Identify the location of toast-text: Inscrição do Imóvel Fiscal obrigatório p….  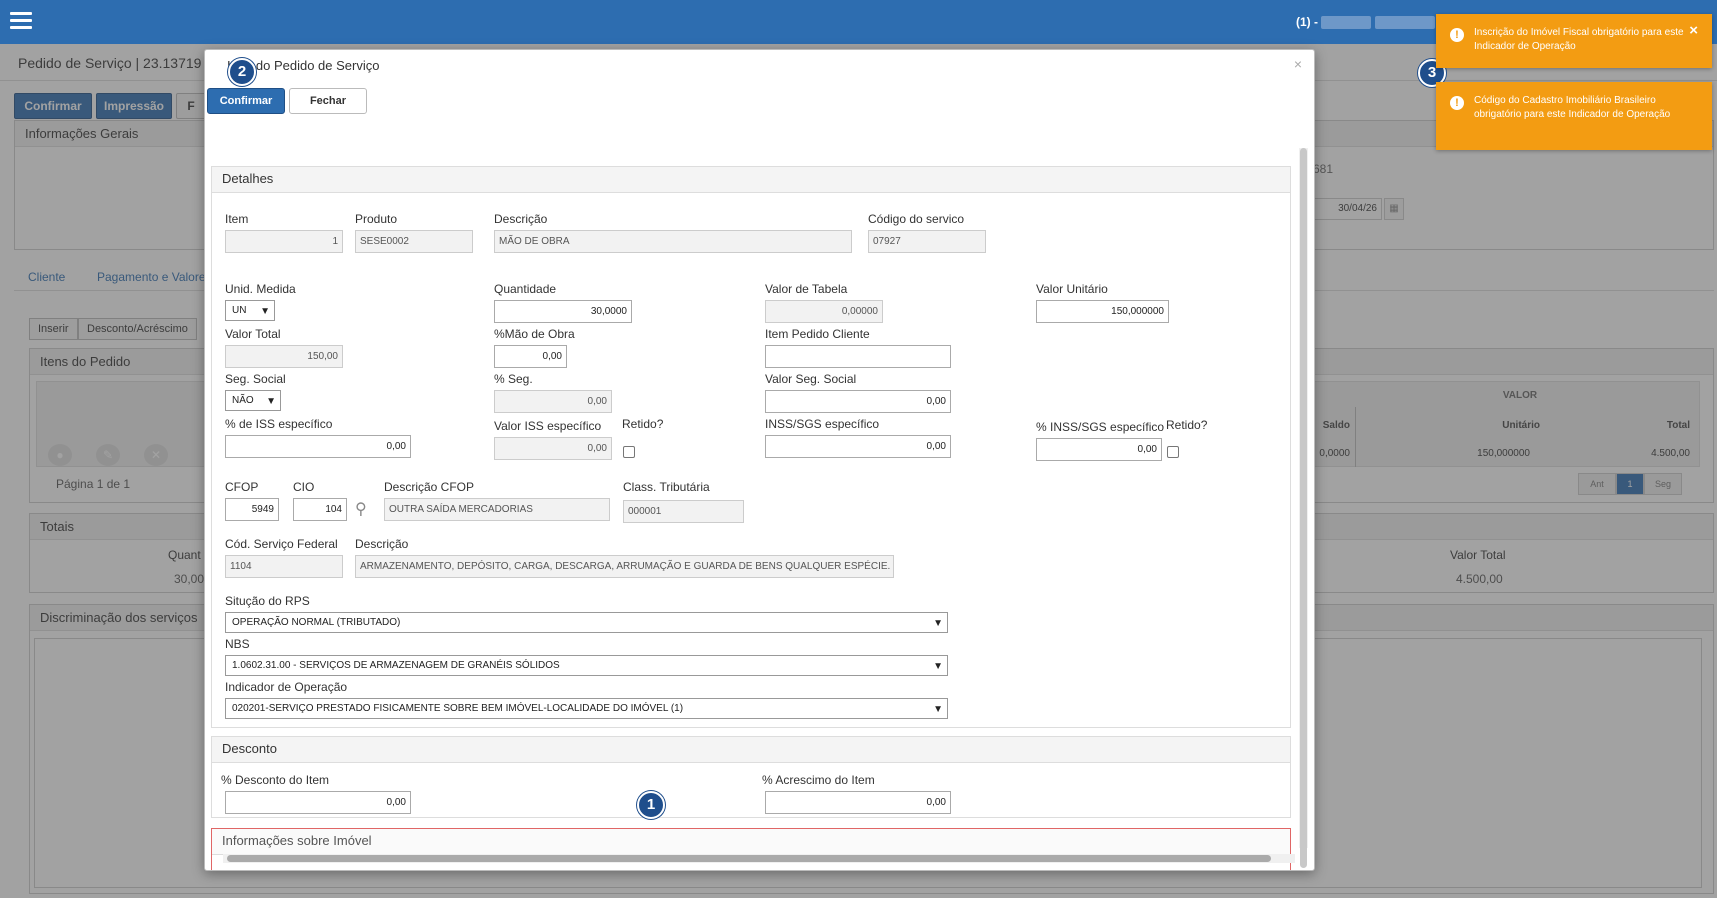
(1579, 39).